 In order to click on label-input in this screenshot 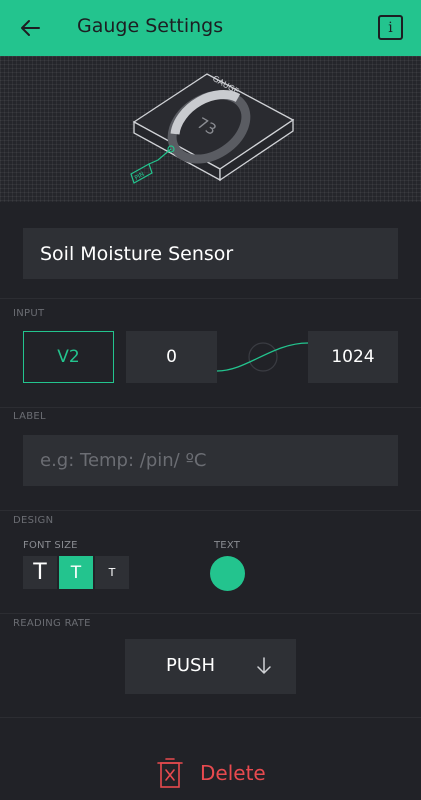, I will do `click(210, 460)`.